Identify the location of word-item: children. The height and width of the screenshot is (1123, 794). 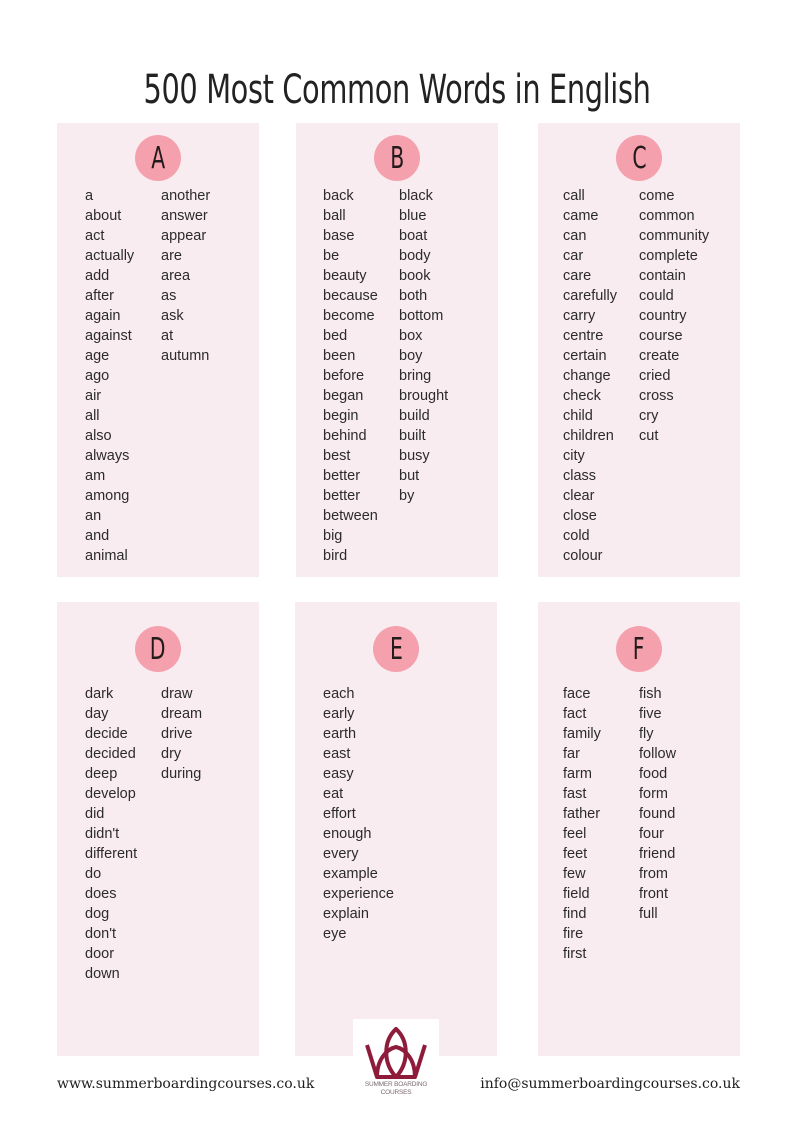
(588, 436).